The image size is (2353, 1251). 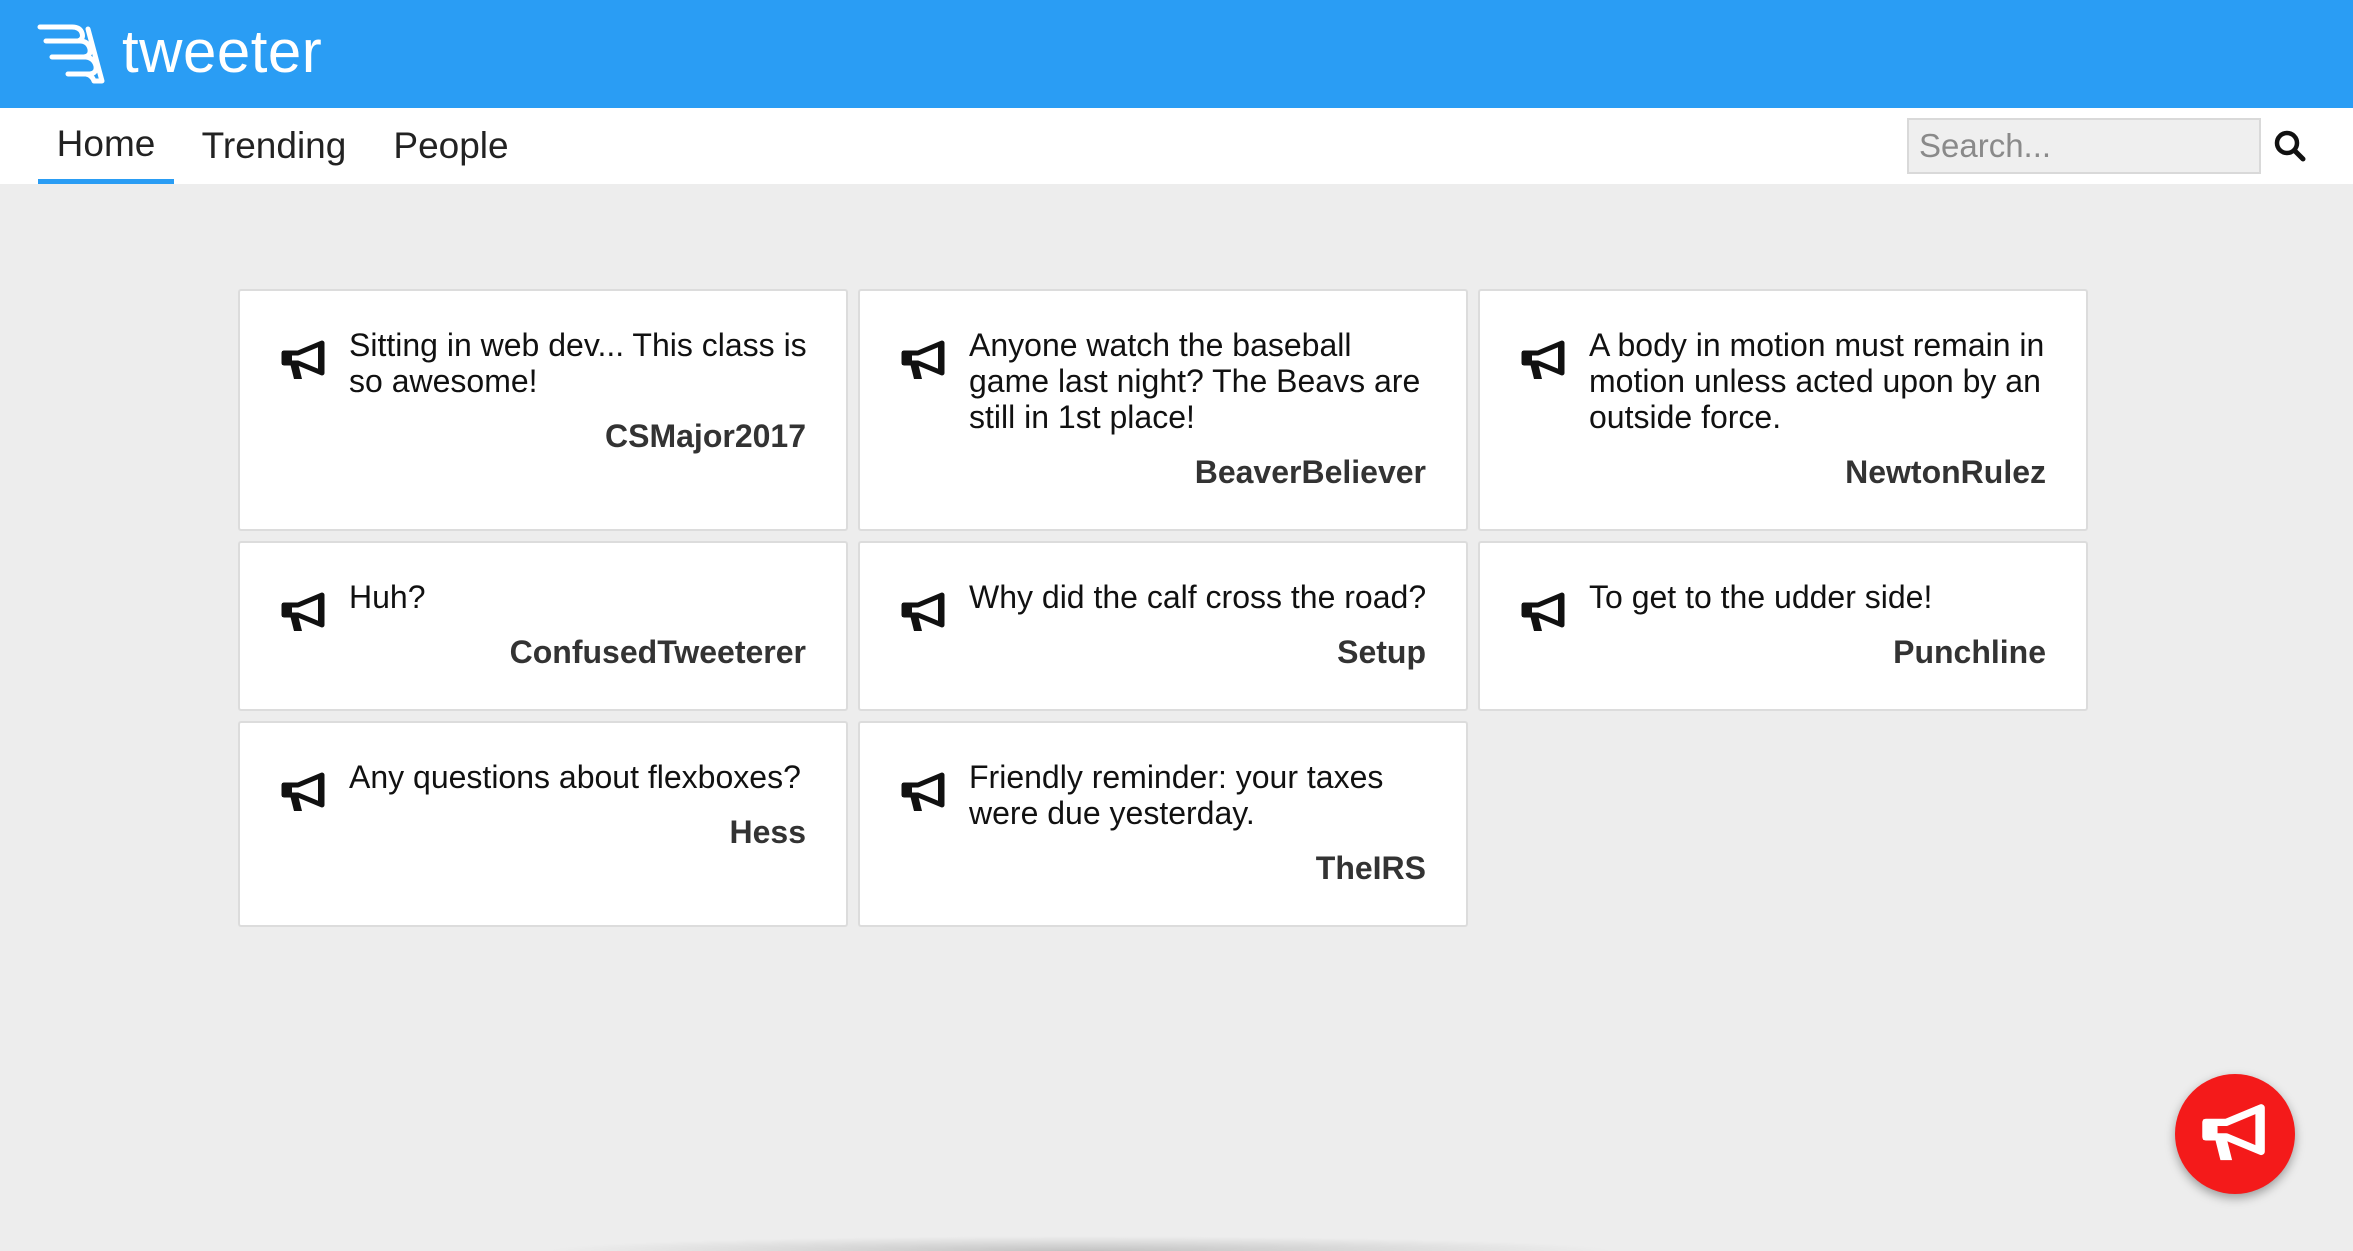 What do you see at coordinates (274, 146) in the screenshot?
I see `tab-trending: Trending` at bounding box center [274, 146].